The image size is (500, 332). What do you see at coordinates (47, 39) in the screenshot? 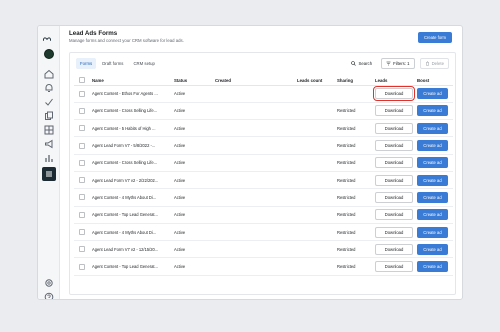
I see `meta-logo-icon` at bounding box center [47, 39].